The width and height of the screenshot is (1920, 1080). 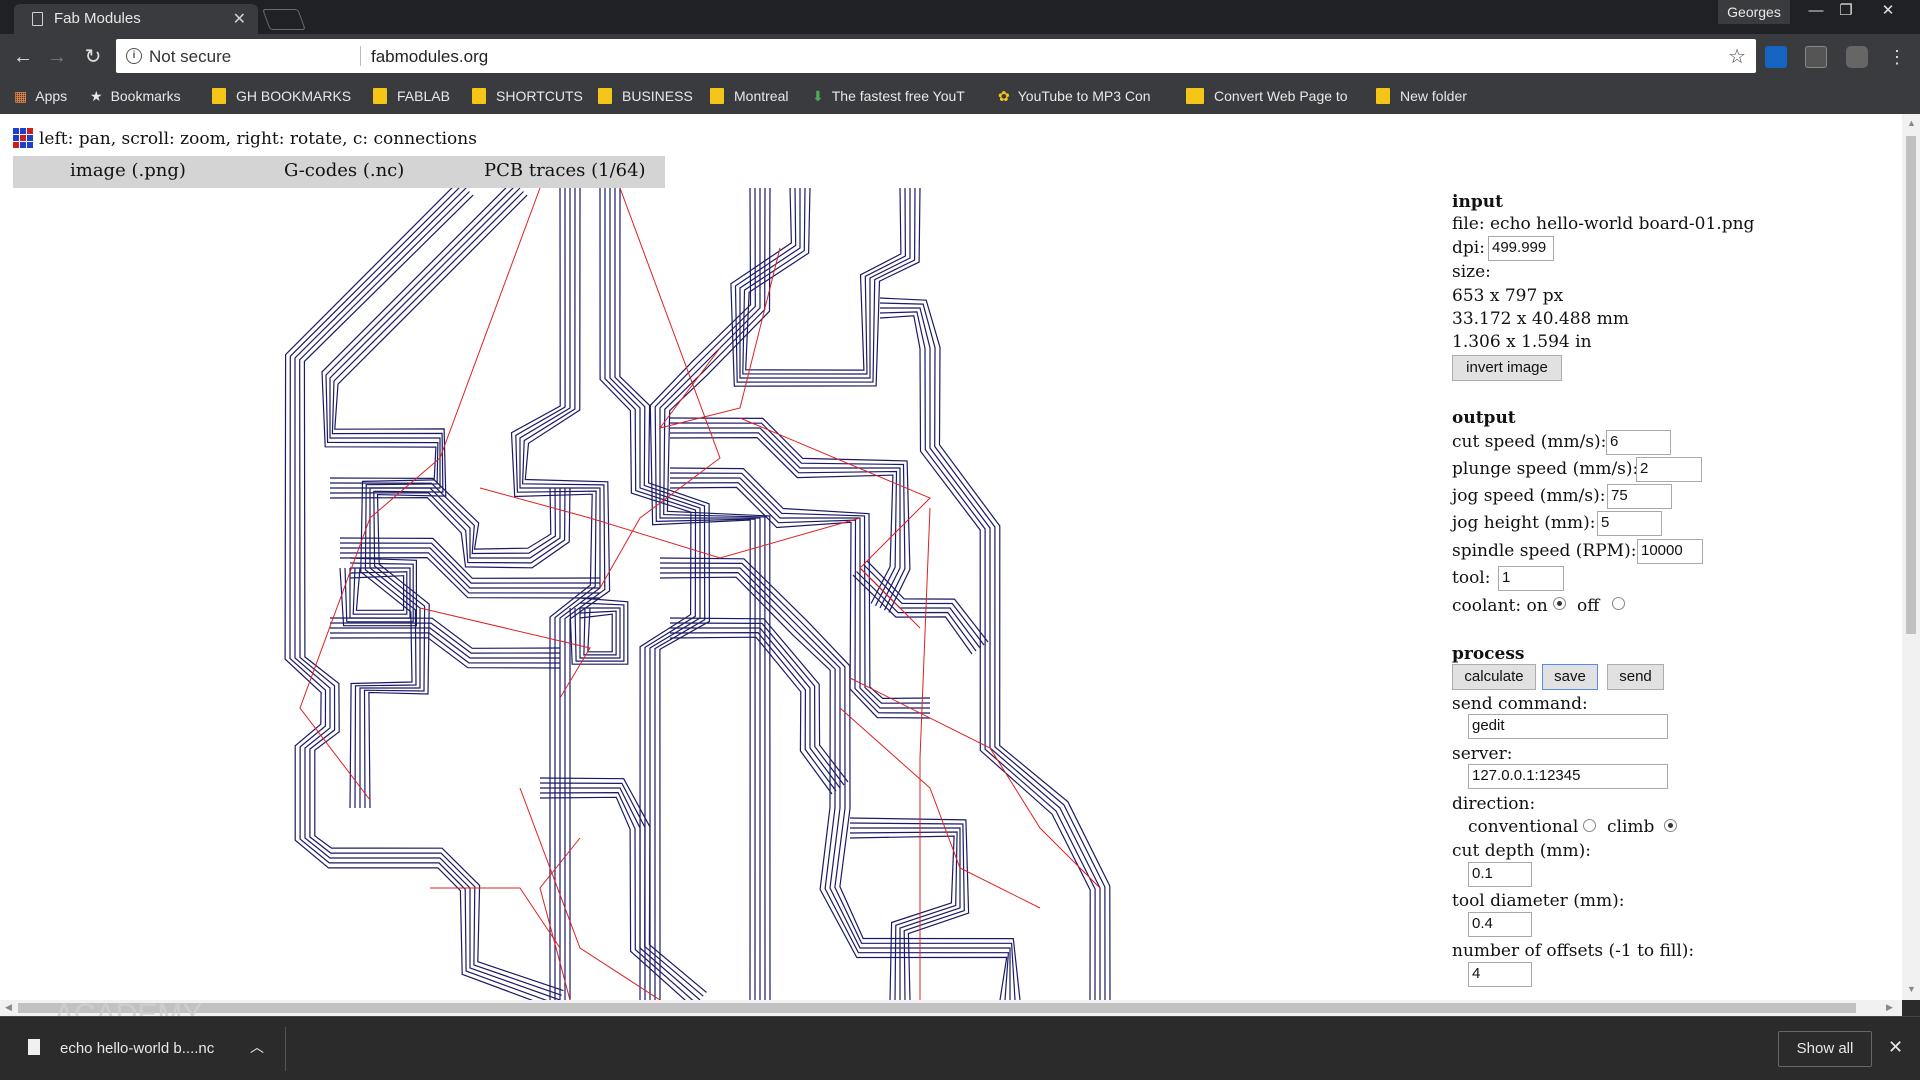 What do you see at coordinates (1639, 496) in the screenshot?
I see `jog-speed-input: 75` at bounding box center [1639, 496].